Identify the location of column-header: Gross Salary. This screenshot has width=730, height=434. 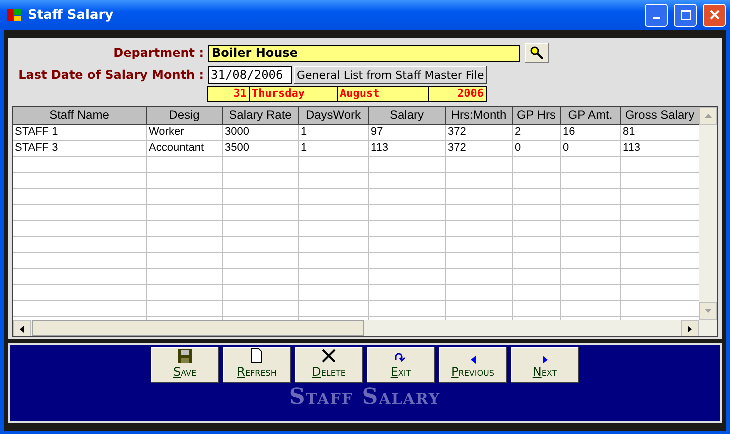
(660, 116).